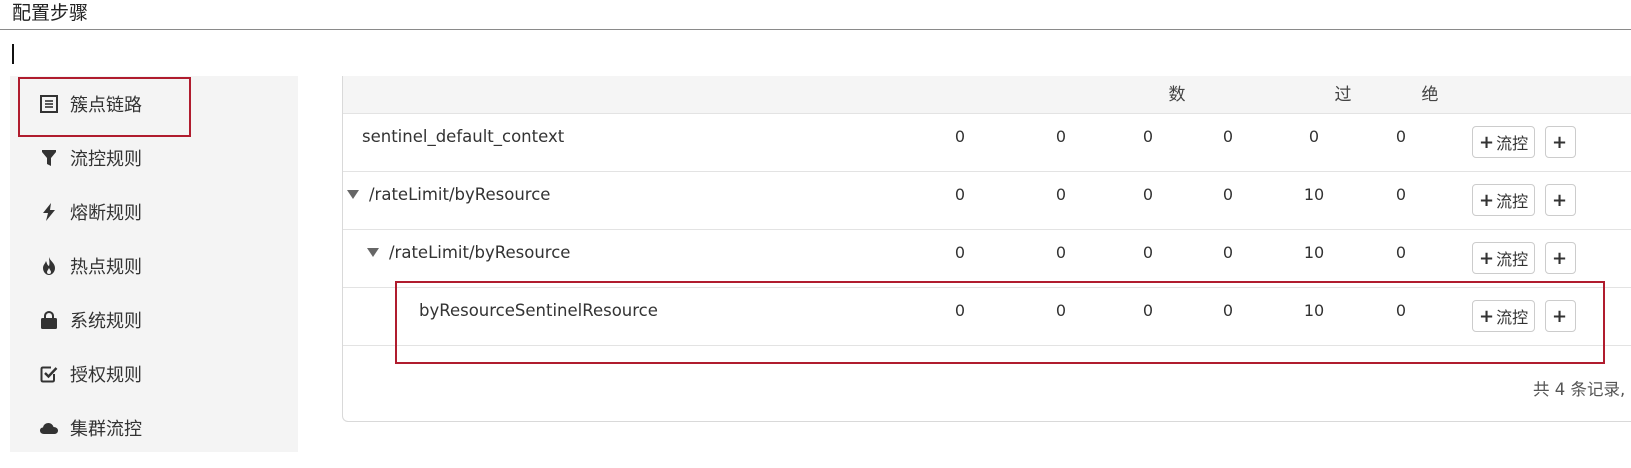 This screenshot has height=468, width=1631. What do you see at coordinates (1343, 95) in the screenshot?
I see `column-header-fragment: 过` at bounding box center [1343, 95].